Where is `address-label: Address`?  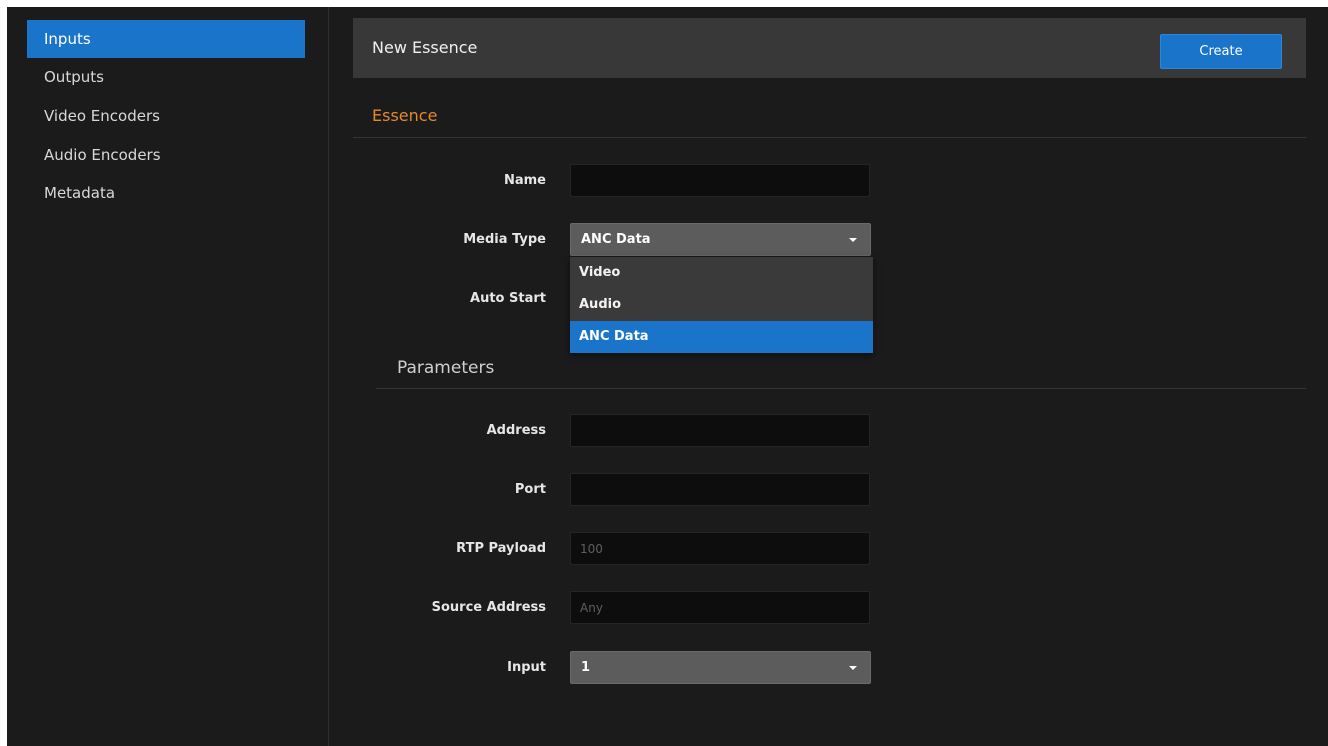
address-label: Address is located at coordinates (516, 430).